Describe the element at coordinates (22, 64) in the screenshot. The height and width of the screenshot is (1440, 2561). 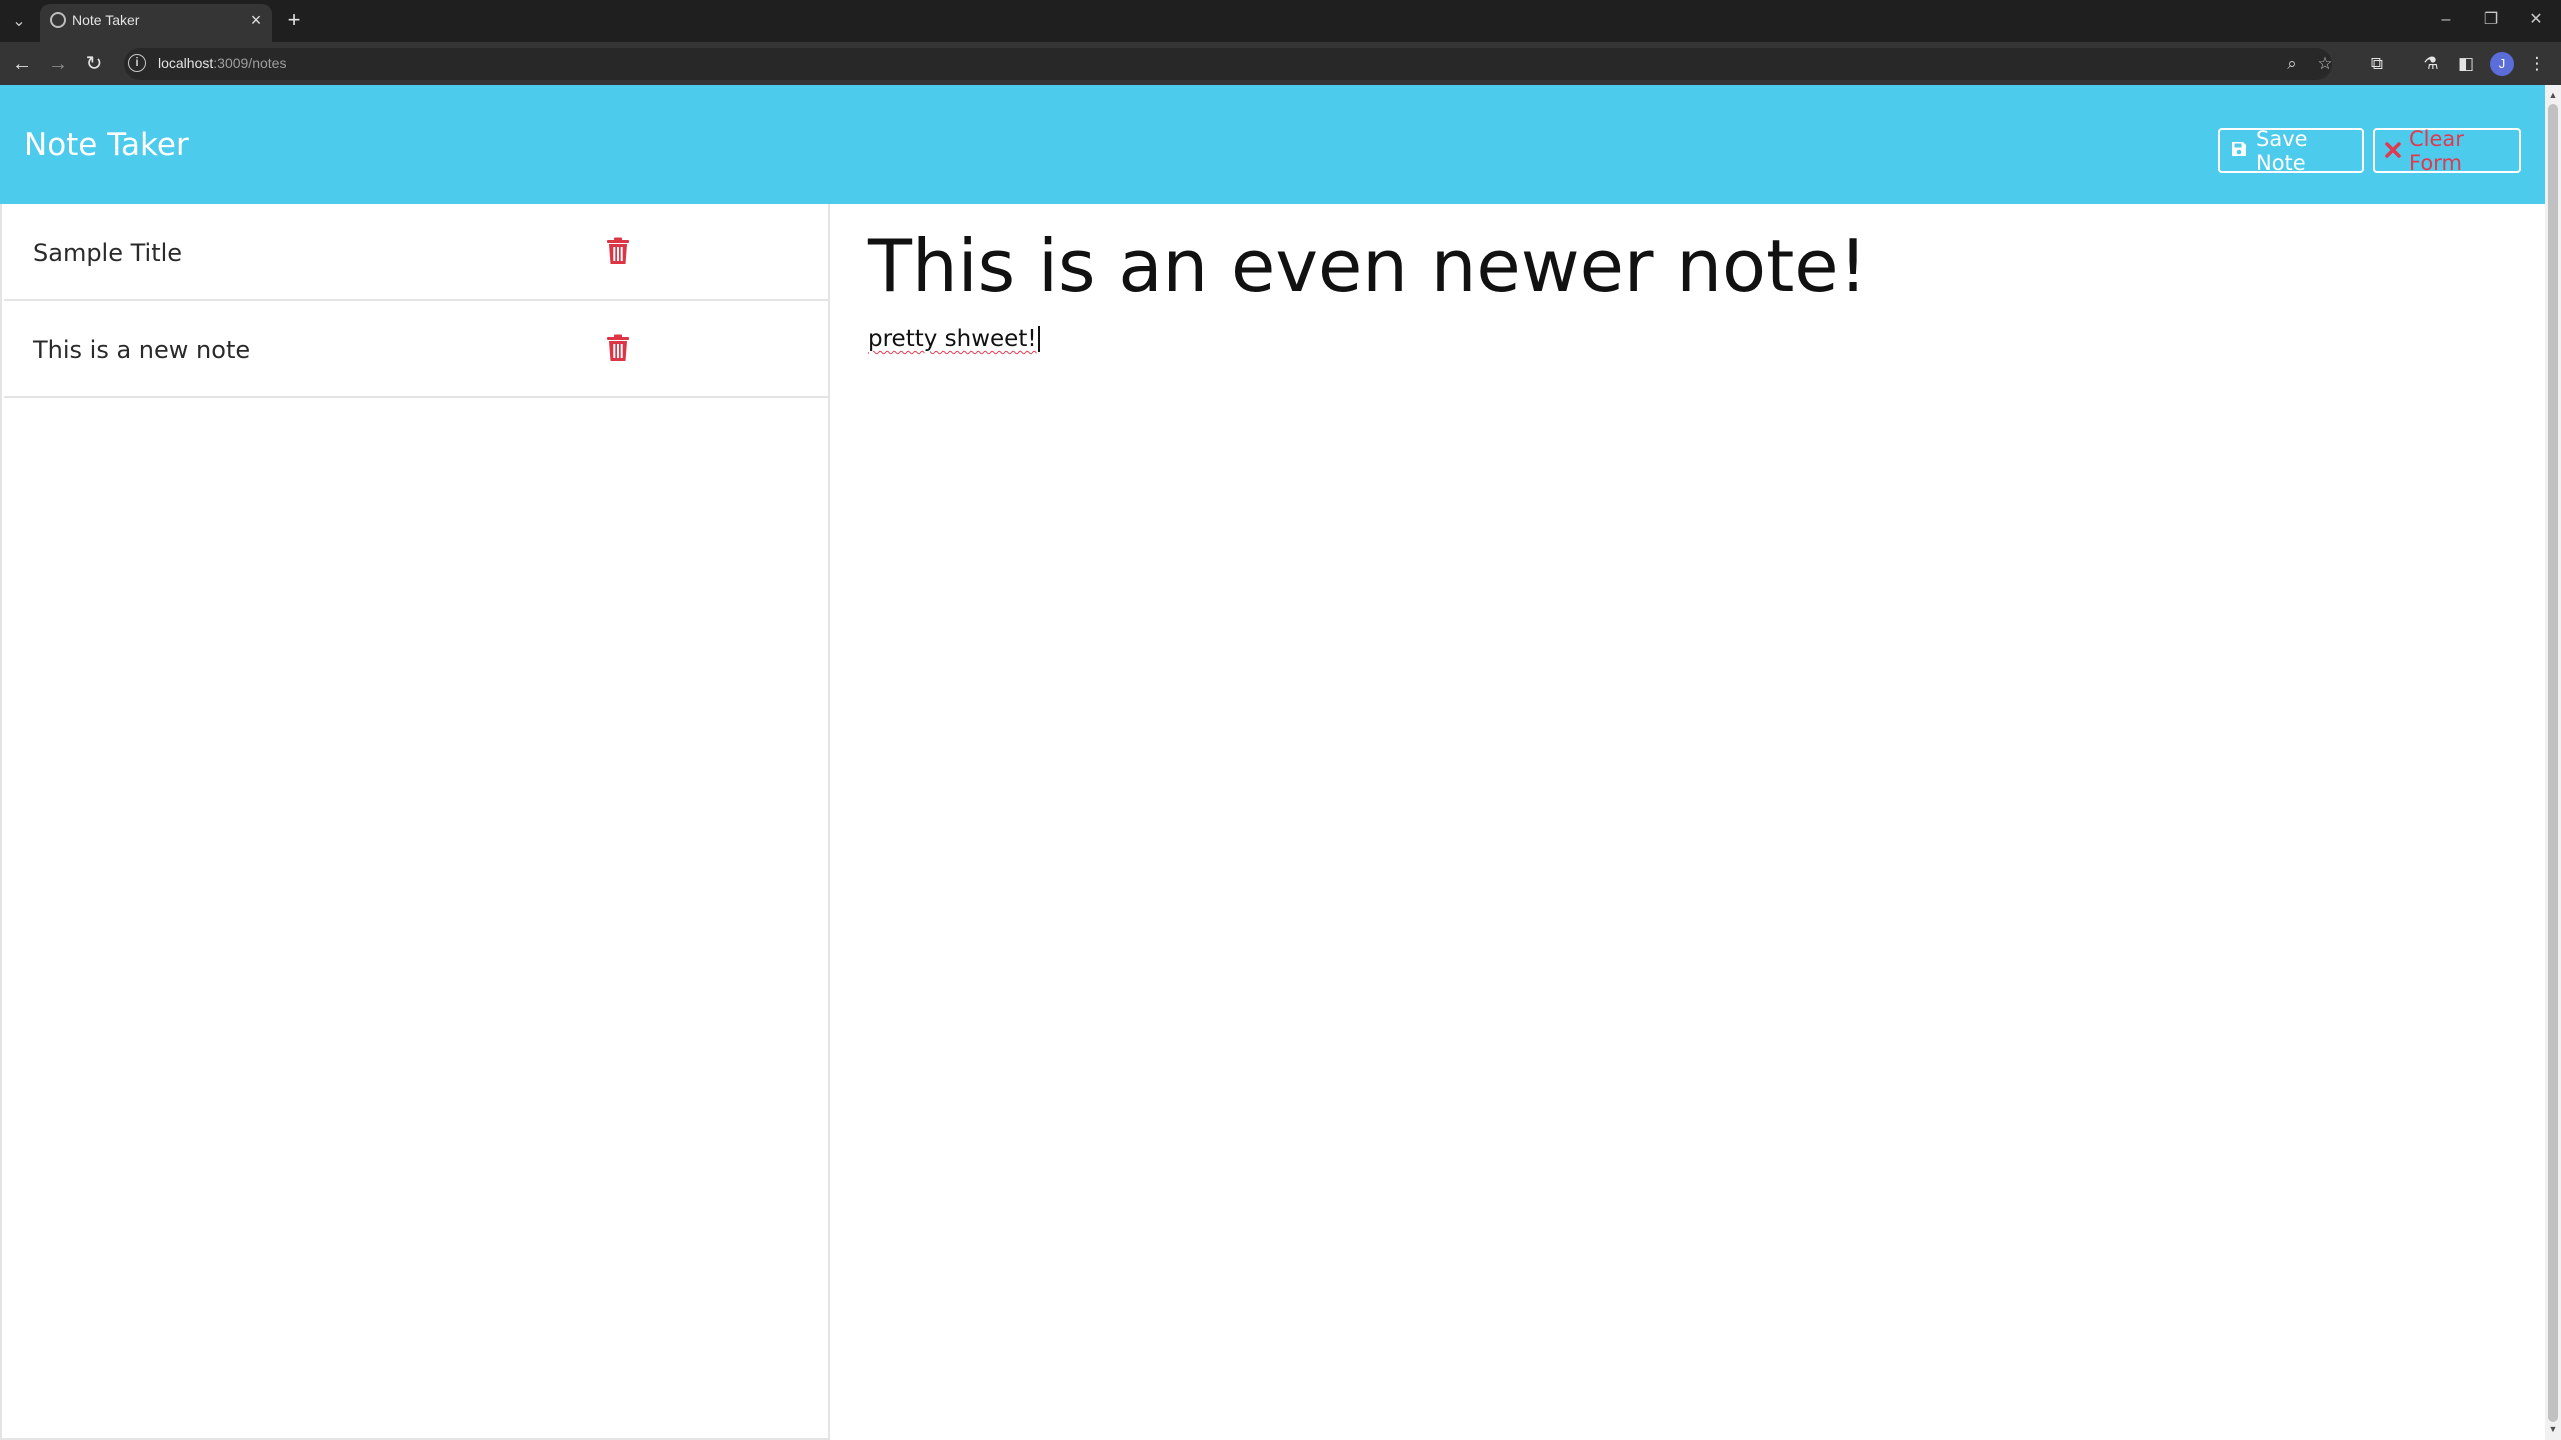
I see `back-icon: ←` at that location.